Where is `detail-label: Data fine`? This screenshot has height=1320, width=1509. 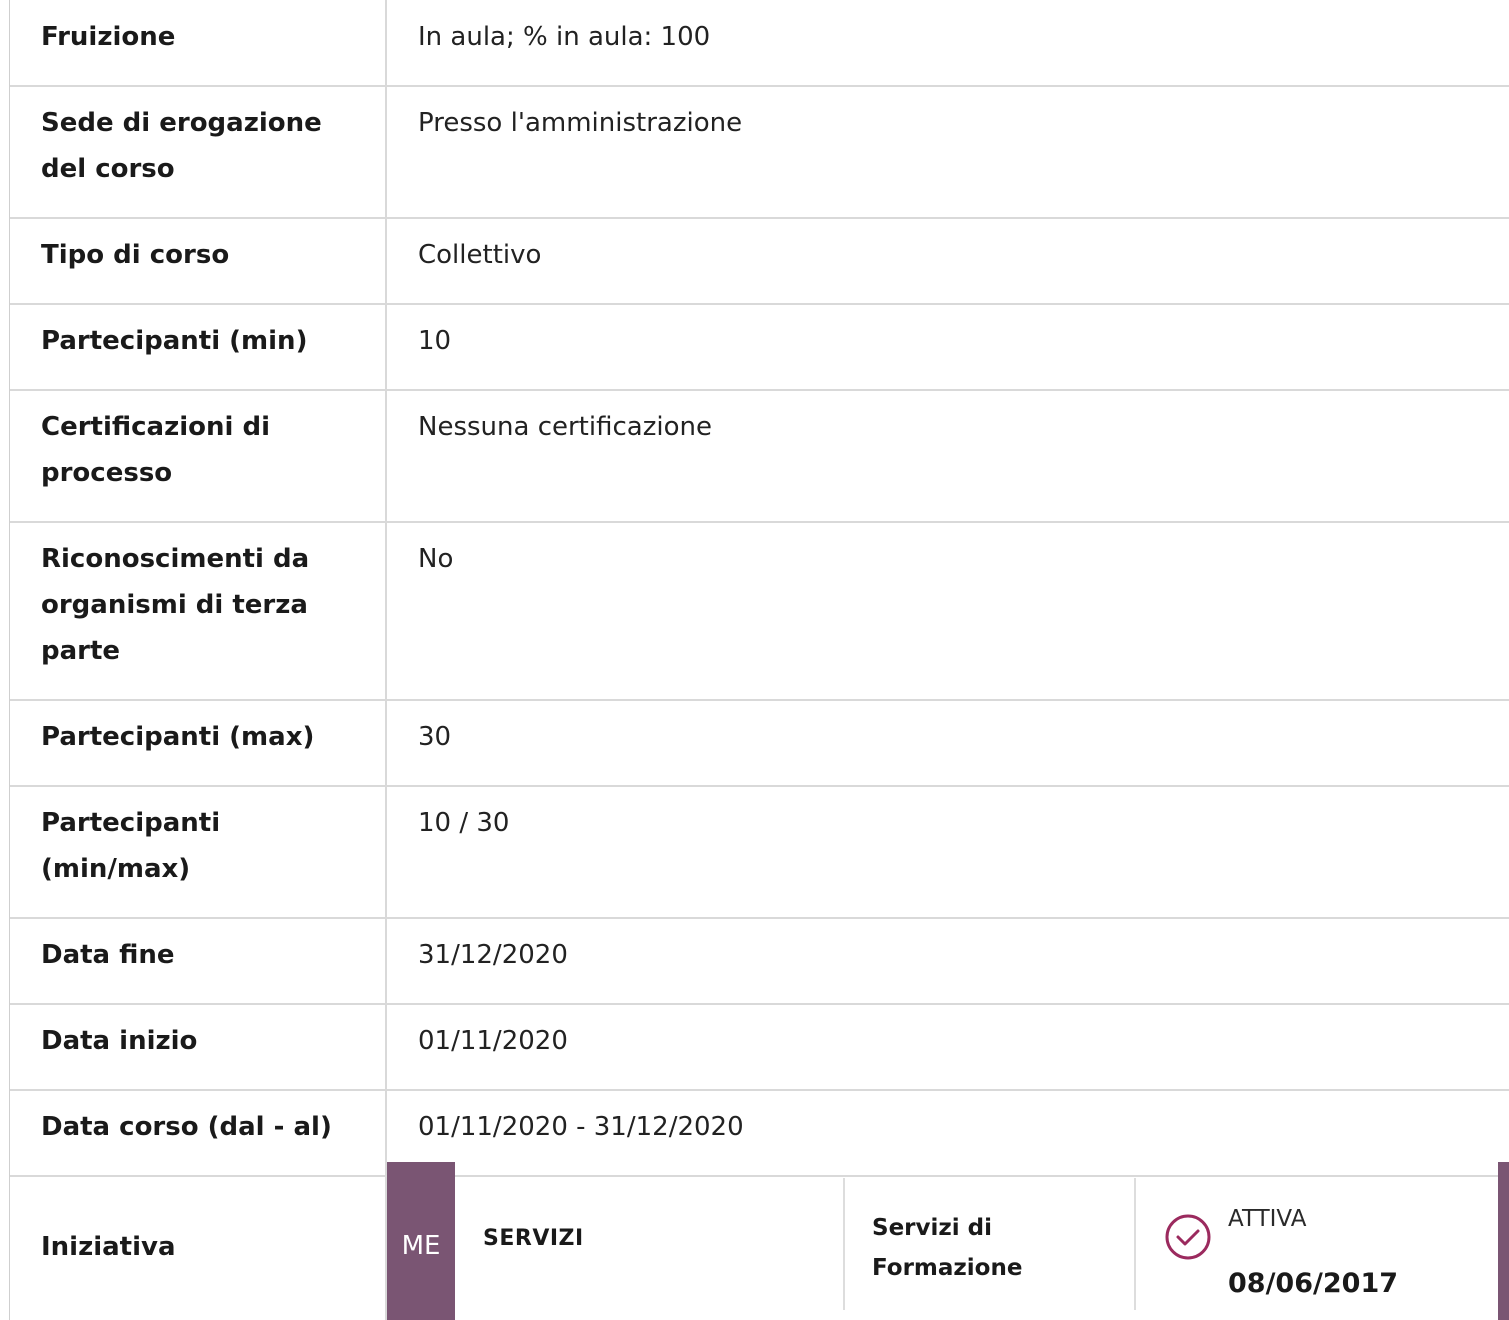 detail-label: Data fine is located at coordinates (198, 961).